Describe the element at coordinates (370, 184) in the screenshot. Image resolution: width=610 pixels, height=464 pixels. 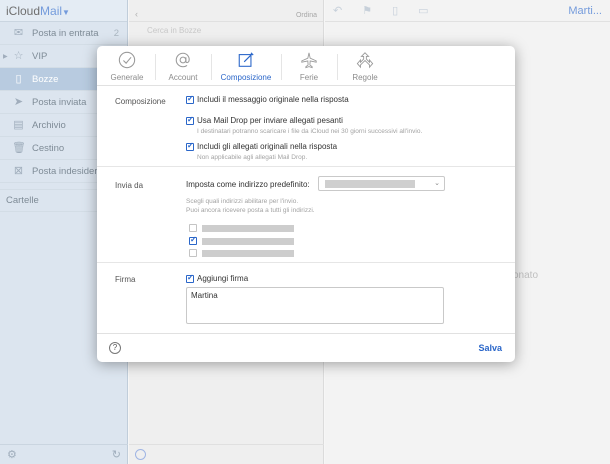
I see `default-address-value` at that location.